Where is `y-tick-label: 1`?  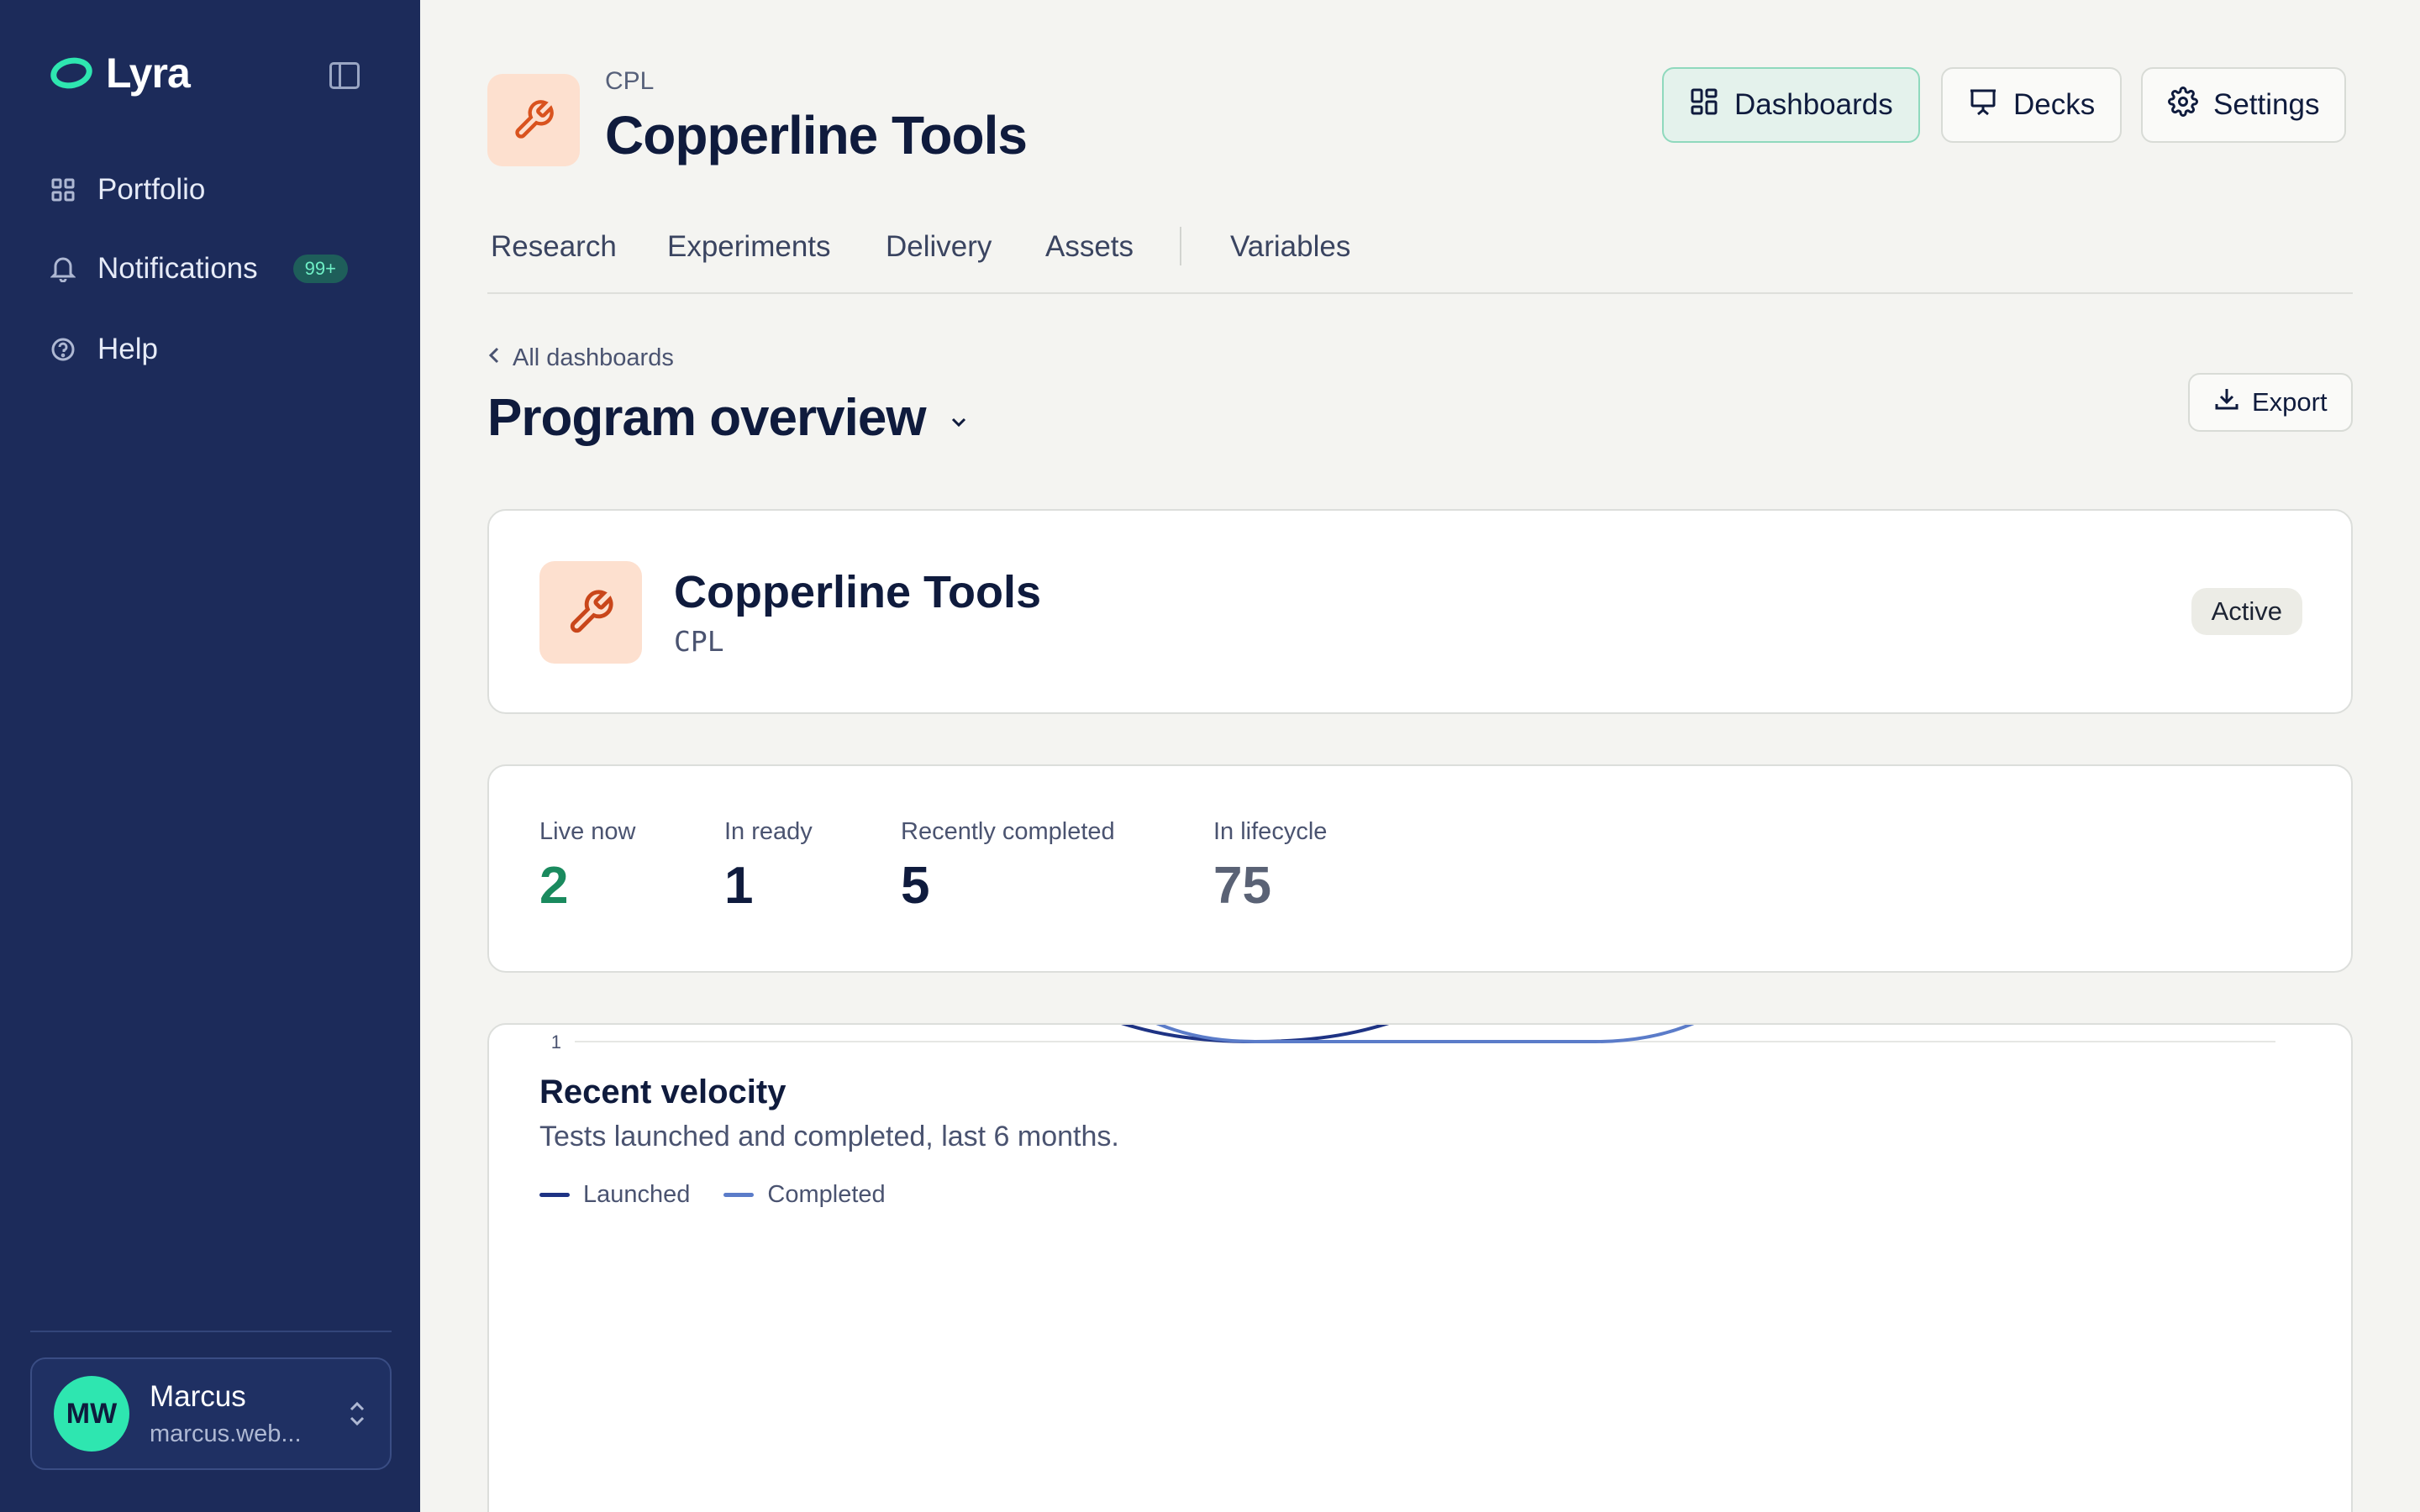 y-tick-label: 1 is located at coordinates (556, 1042).